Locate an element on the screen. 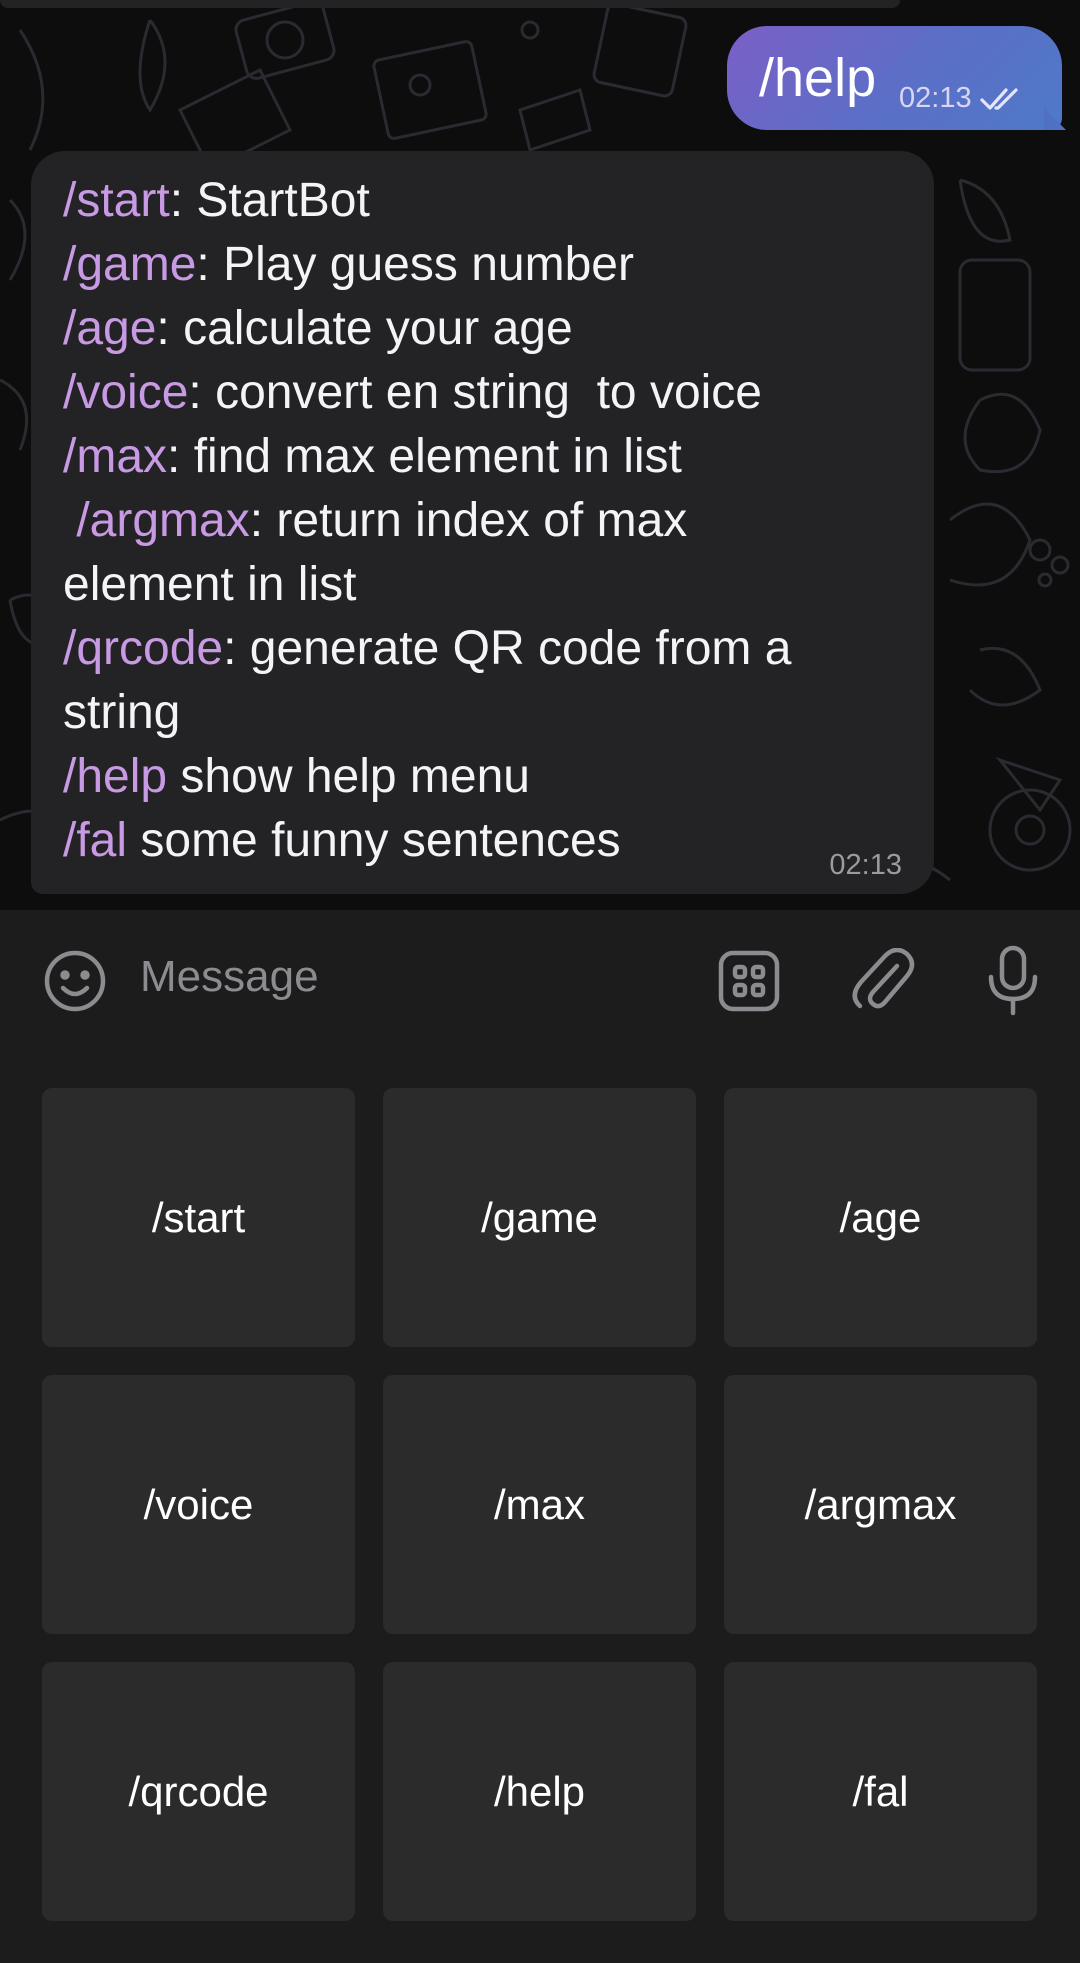 This screenshot has height=1963, width=1080. keyboard-button-game: /game is located at coordinates (539, 1217).